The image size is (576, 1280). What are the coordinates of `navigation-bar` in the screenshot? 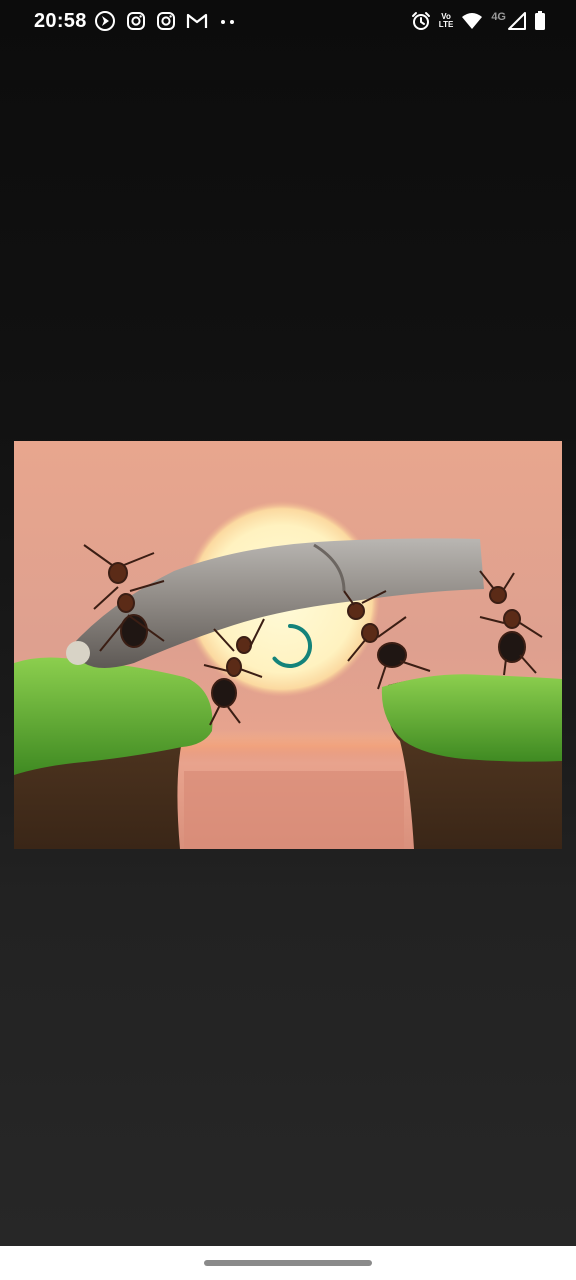 It's located at (288, 1263).